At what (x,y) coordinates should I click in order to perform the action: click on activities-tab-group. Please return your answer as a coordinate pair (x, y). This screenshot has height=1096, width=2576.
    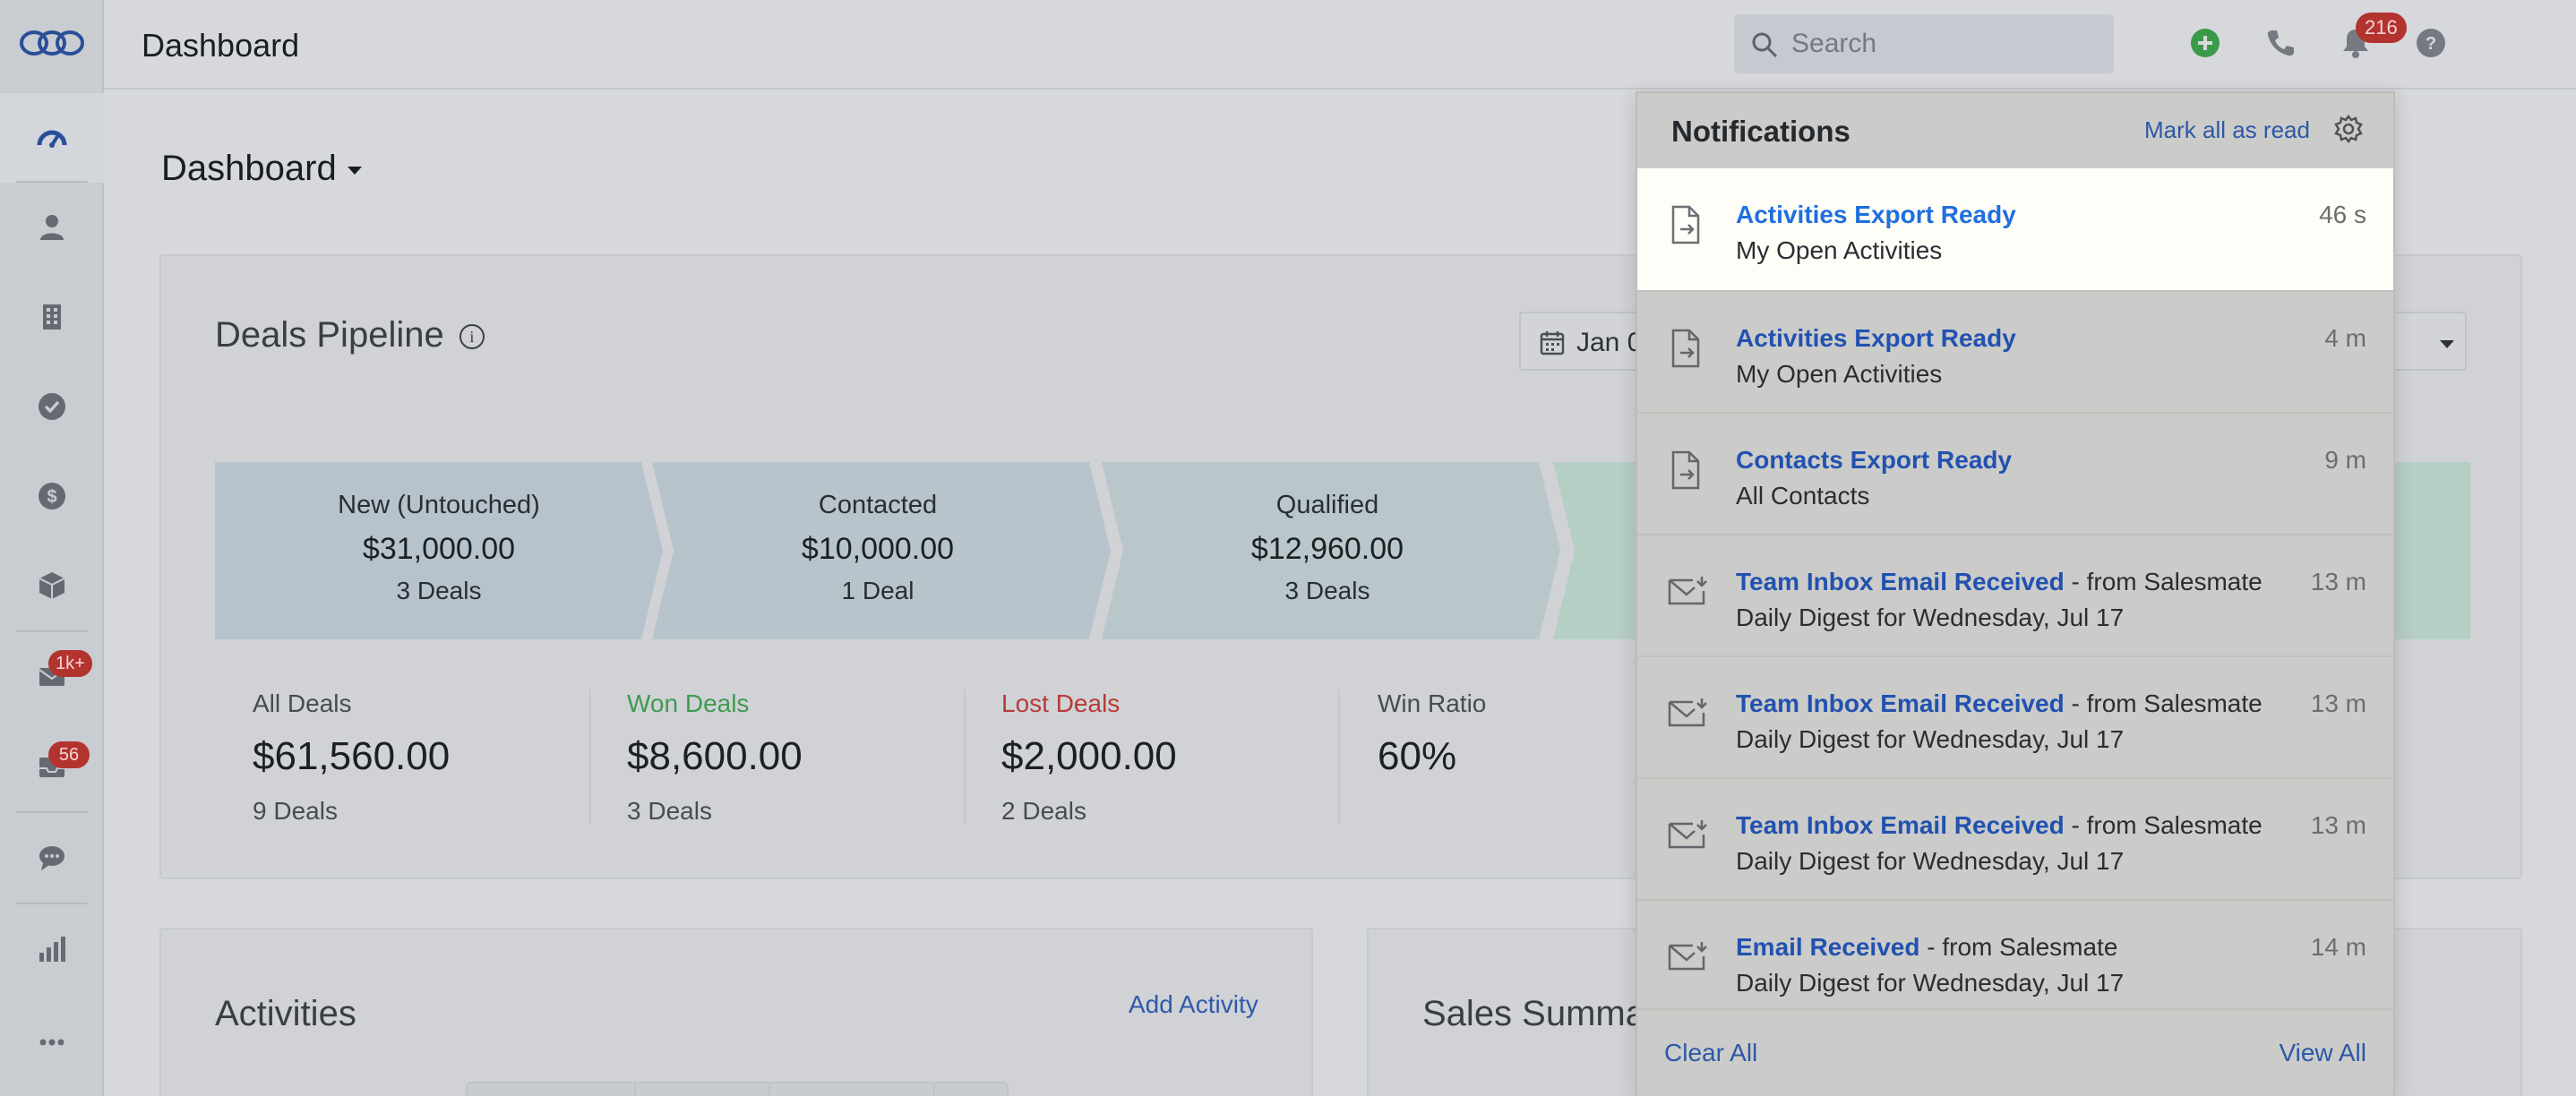
    Looking at the image, I should click on (737, 1089).